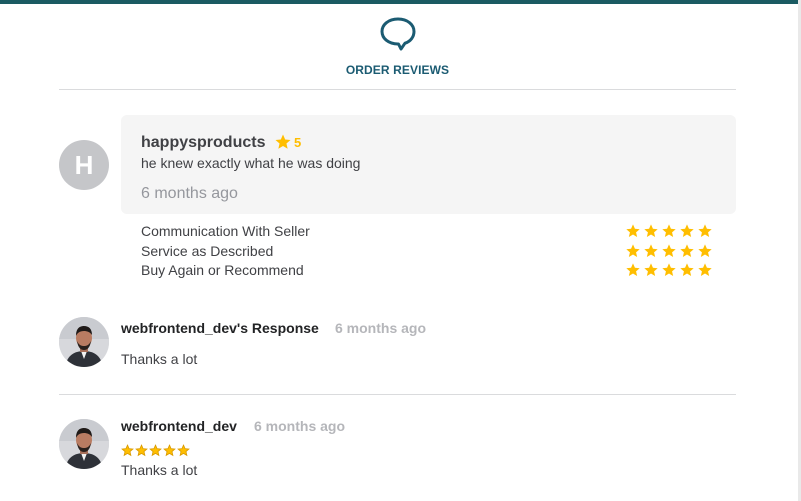  Describe the element at coordinates (397, 53) in the screenshot. I see `order-reviews-header: ORDER REVIEWS` at that location.